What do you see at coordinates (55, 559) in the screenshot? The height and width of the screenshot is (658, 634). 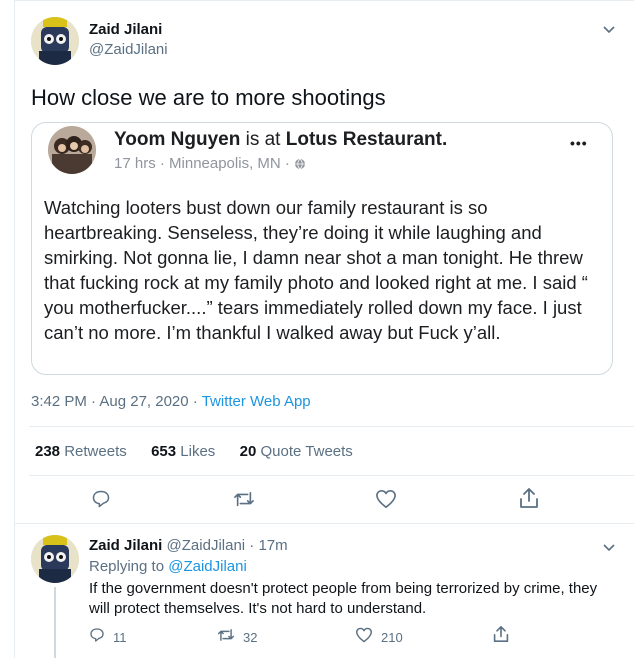 I see `reply-author-avatar` at bounding box center [55, 559].